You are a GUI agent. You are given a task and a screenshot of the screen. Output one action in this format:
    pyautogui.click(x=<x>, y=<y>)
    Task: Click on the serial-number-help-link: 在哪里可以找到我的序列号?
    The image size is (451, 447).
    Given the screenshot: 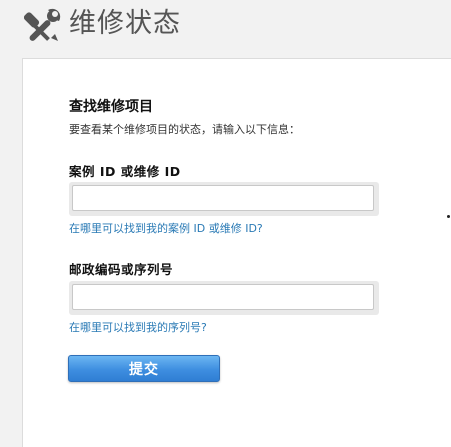 What is the action you would take?
    pyautogui.click(x=138, y=327)
    